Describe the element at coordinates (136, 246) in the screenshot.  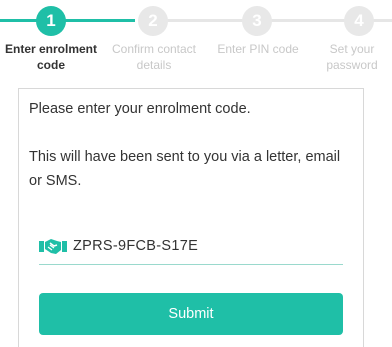
I see `enrolment-code-value: ZPRS-9FCB-S17E` at that location.